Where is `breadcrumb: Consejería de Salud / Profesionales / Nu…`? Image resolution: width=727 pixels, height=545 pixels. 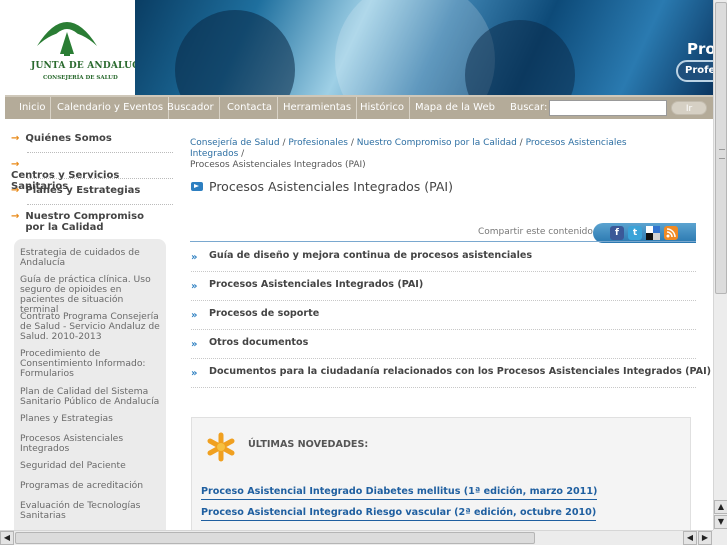 breadcrumb: Consejería de Salud / Profesionales / Nu… is located at coordinates (425, 154).